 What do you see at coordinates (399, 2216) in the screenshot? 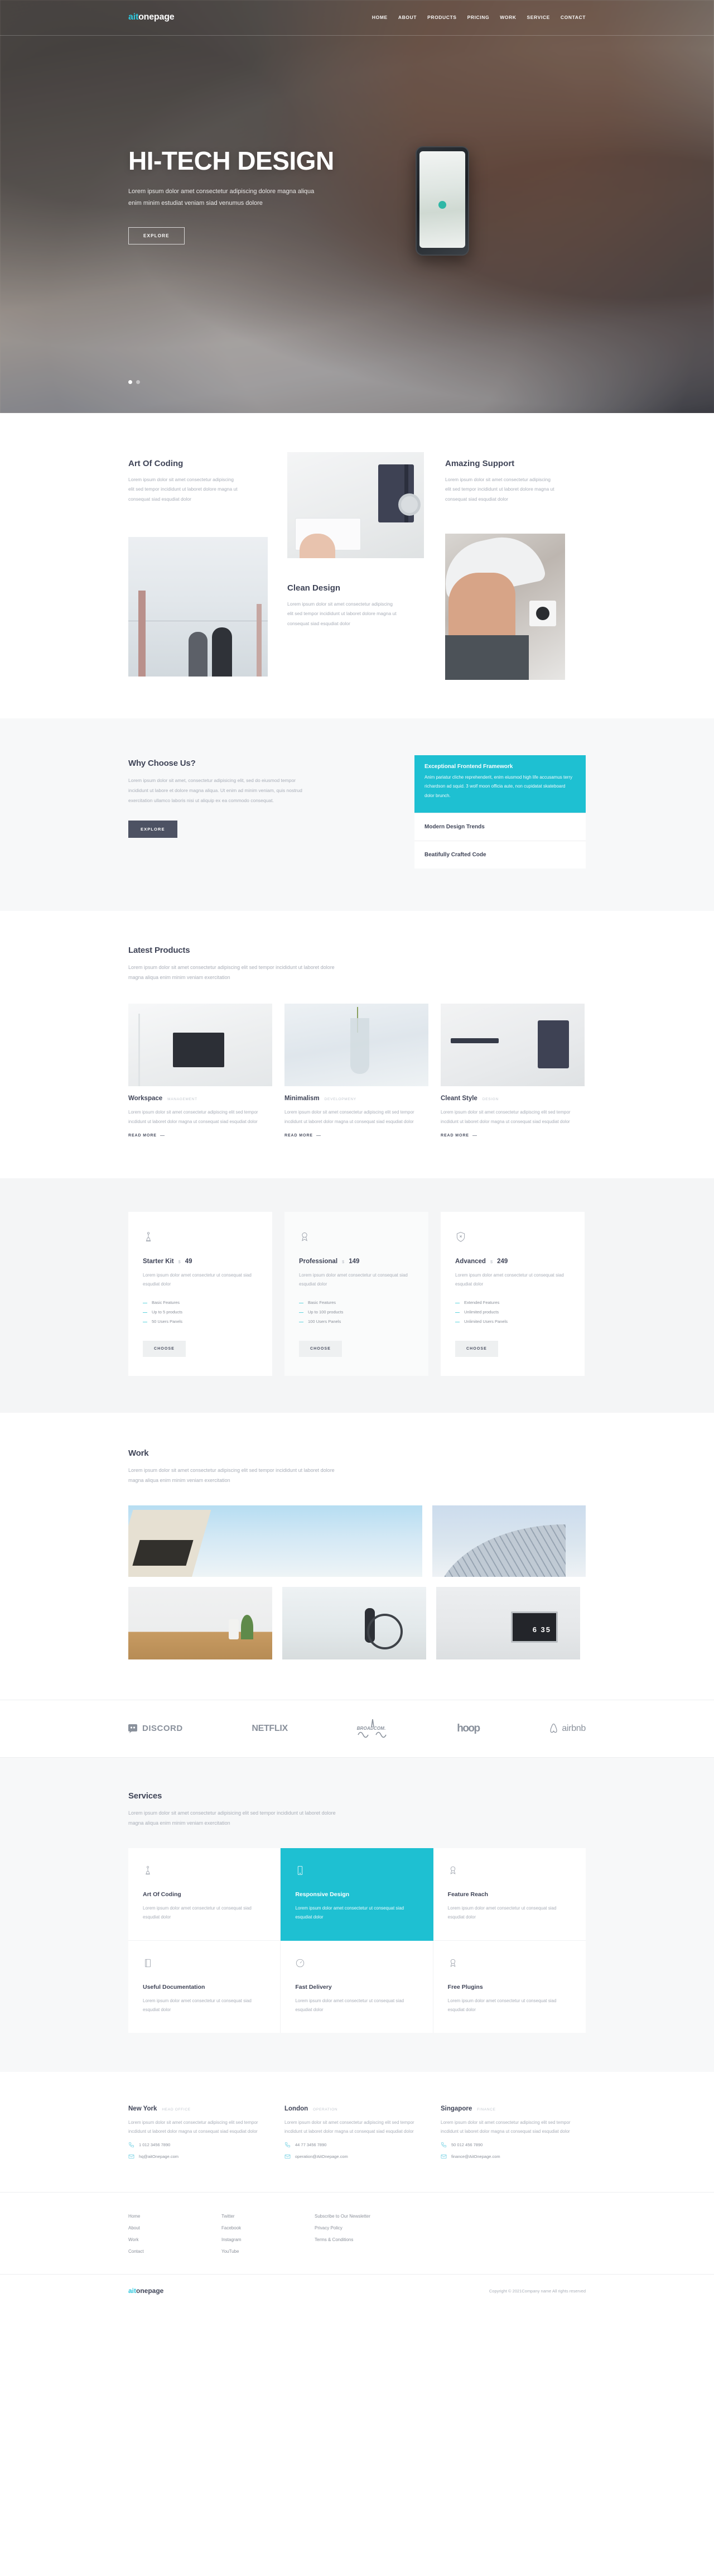
I see `footer-link-newsletter: Subscribe to Our Newsletter` at bounding box center [399, 2216].